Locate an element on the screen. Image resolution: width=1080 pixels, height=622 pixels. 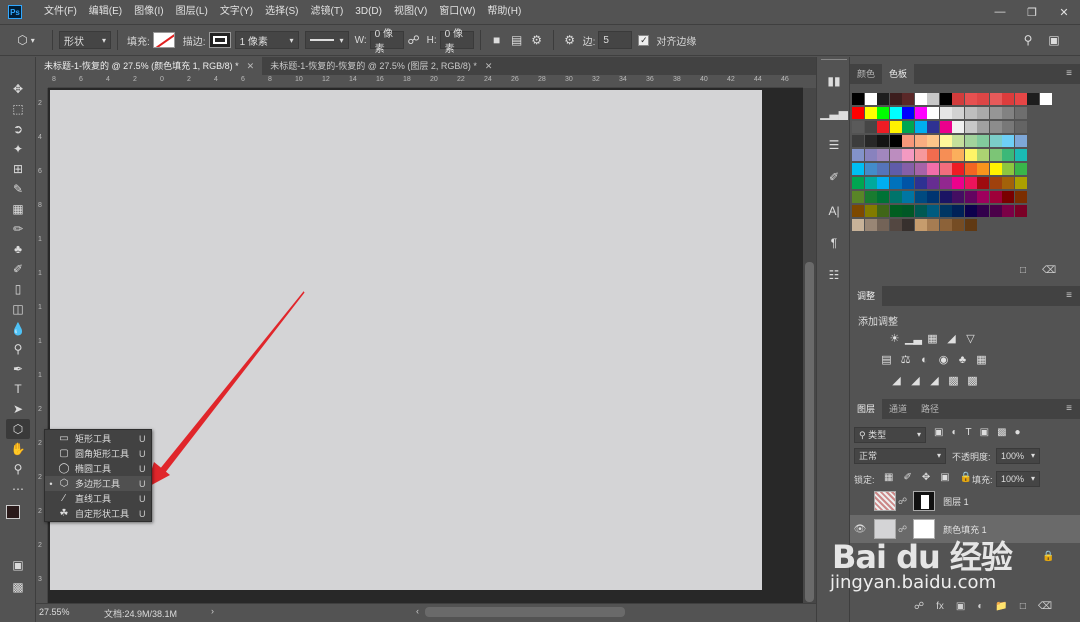
adjustment-filter-icon: ◐ is located at coordinates (954, 432).